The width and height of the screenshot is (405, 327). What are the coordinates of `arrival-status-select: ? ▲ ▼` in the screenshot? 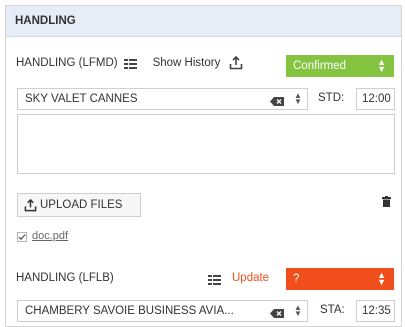 It's located at (340, 279).